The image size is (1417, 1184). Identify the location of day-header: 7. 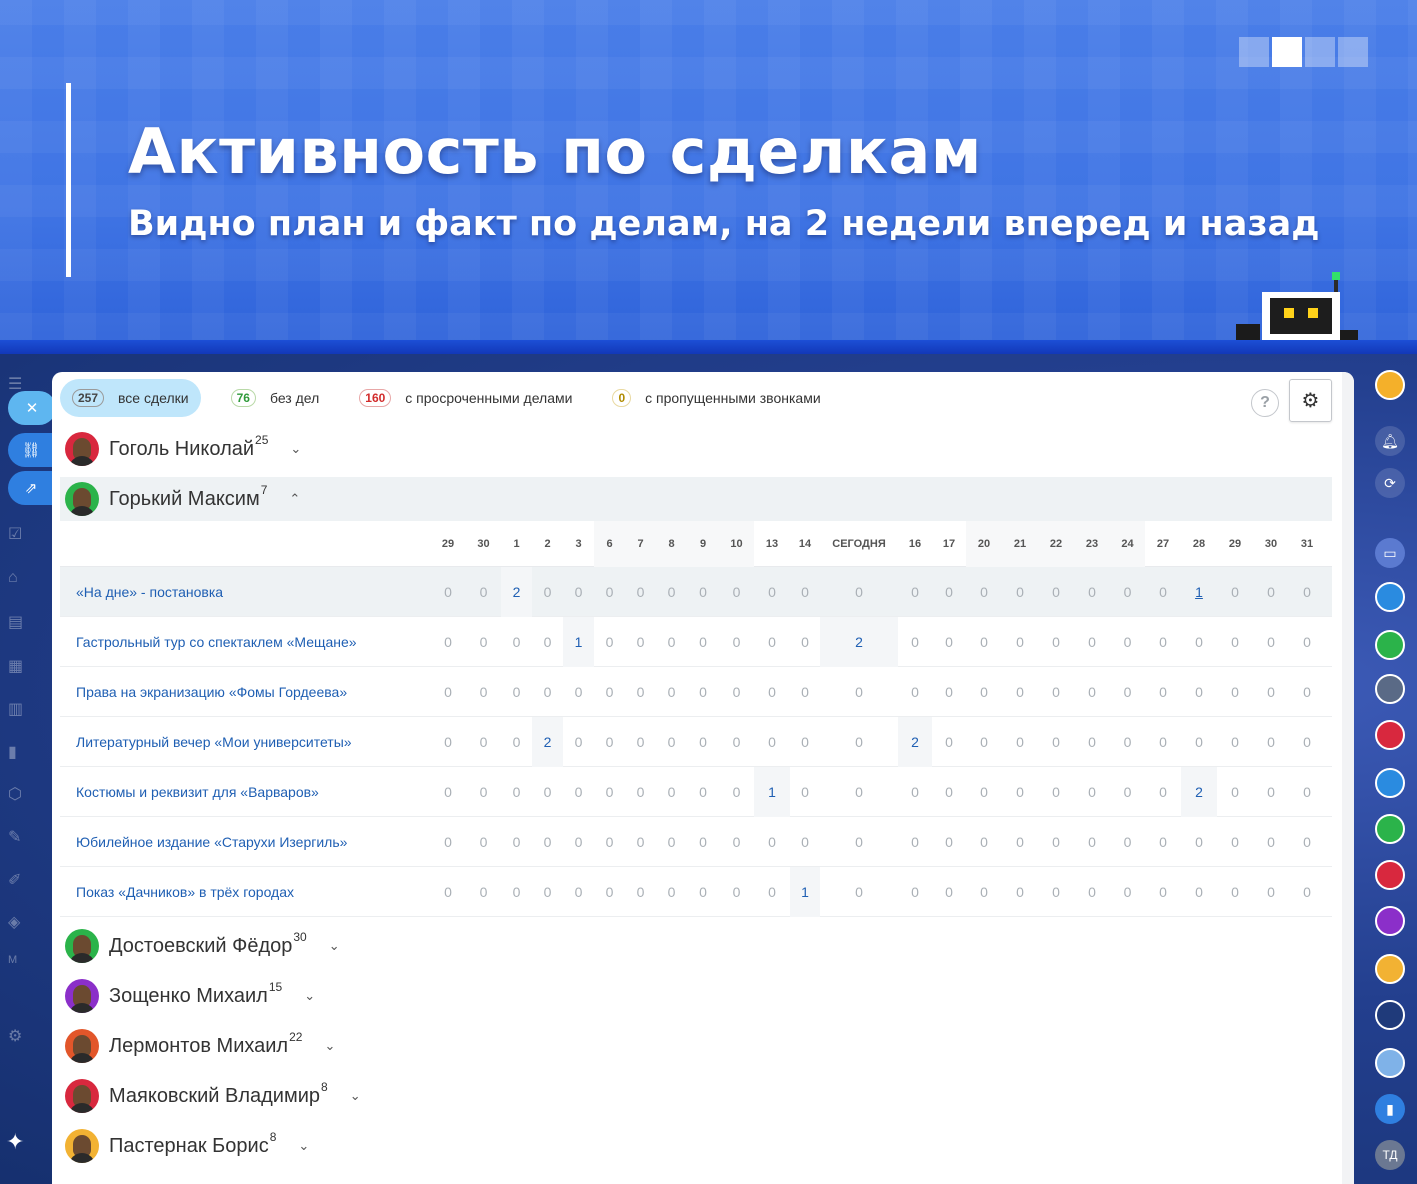
(640, 544).